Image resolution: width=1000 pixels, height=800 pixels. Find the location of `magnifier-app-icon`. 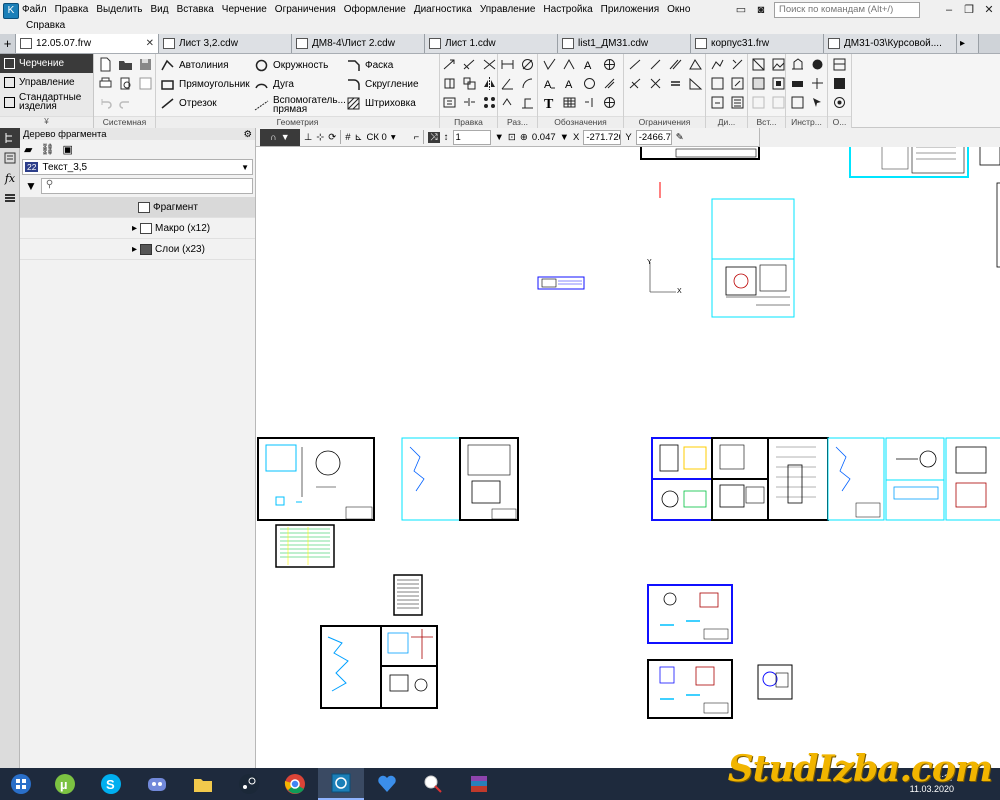

magnifier-app-icon is located at coordinates (433, 784).